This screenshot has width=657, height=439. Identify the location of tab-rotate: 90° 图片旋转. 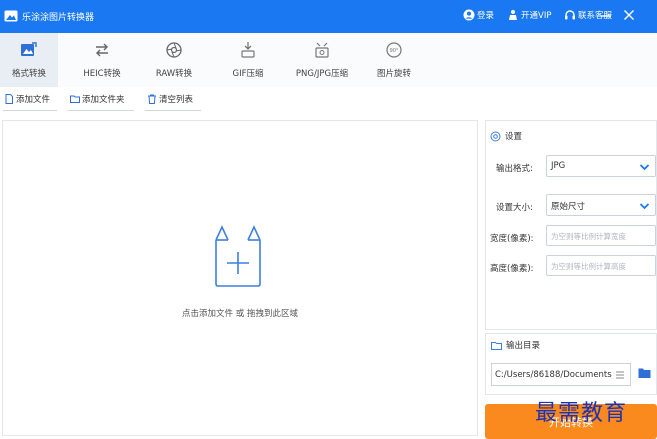
(394, 60).